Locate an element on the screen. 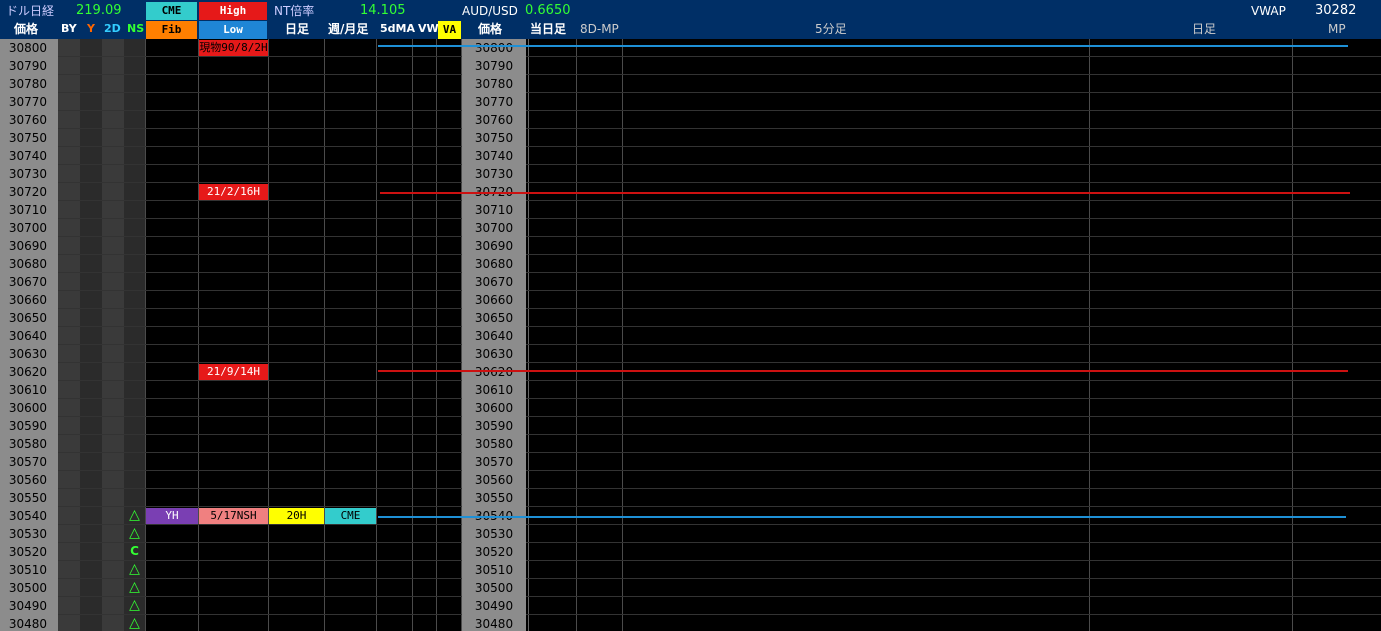 This screenshot has height=631, width=1381. price-cell: 30650 is located at coordinates (494, 318).